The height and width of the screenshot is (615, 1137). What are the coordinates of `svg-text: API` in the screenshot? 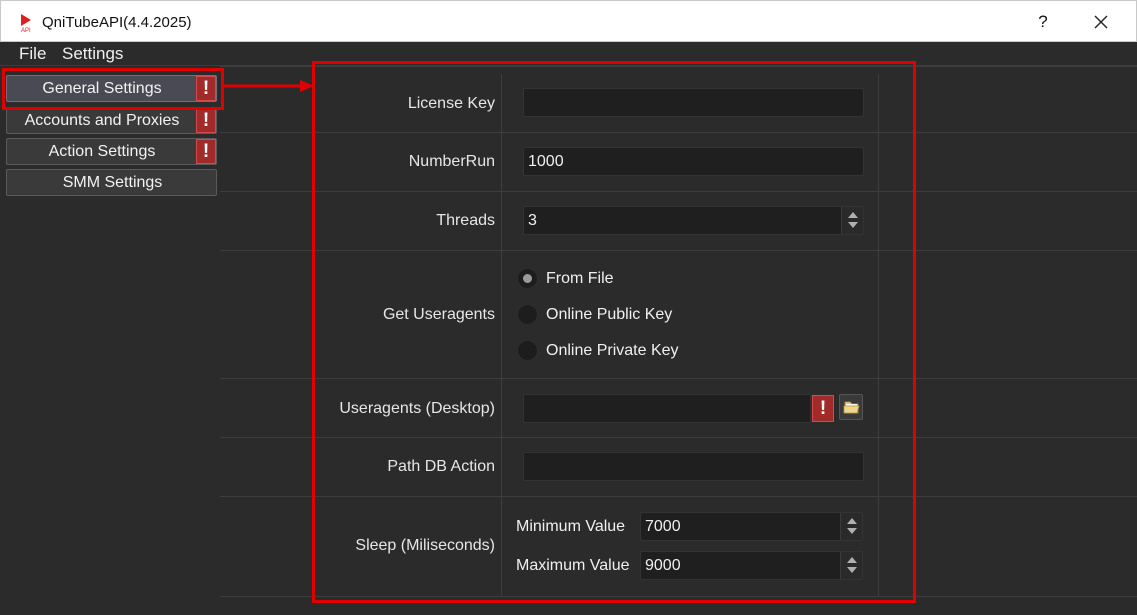 It's located at (26, 30).